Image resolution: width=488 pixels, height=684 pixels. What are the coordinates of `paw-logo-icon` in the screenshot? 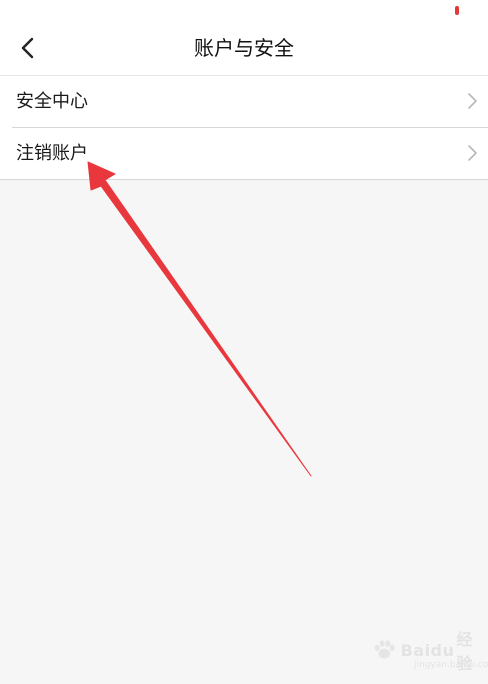 It's located at (384, 649).